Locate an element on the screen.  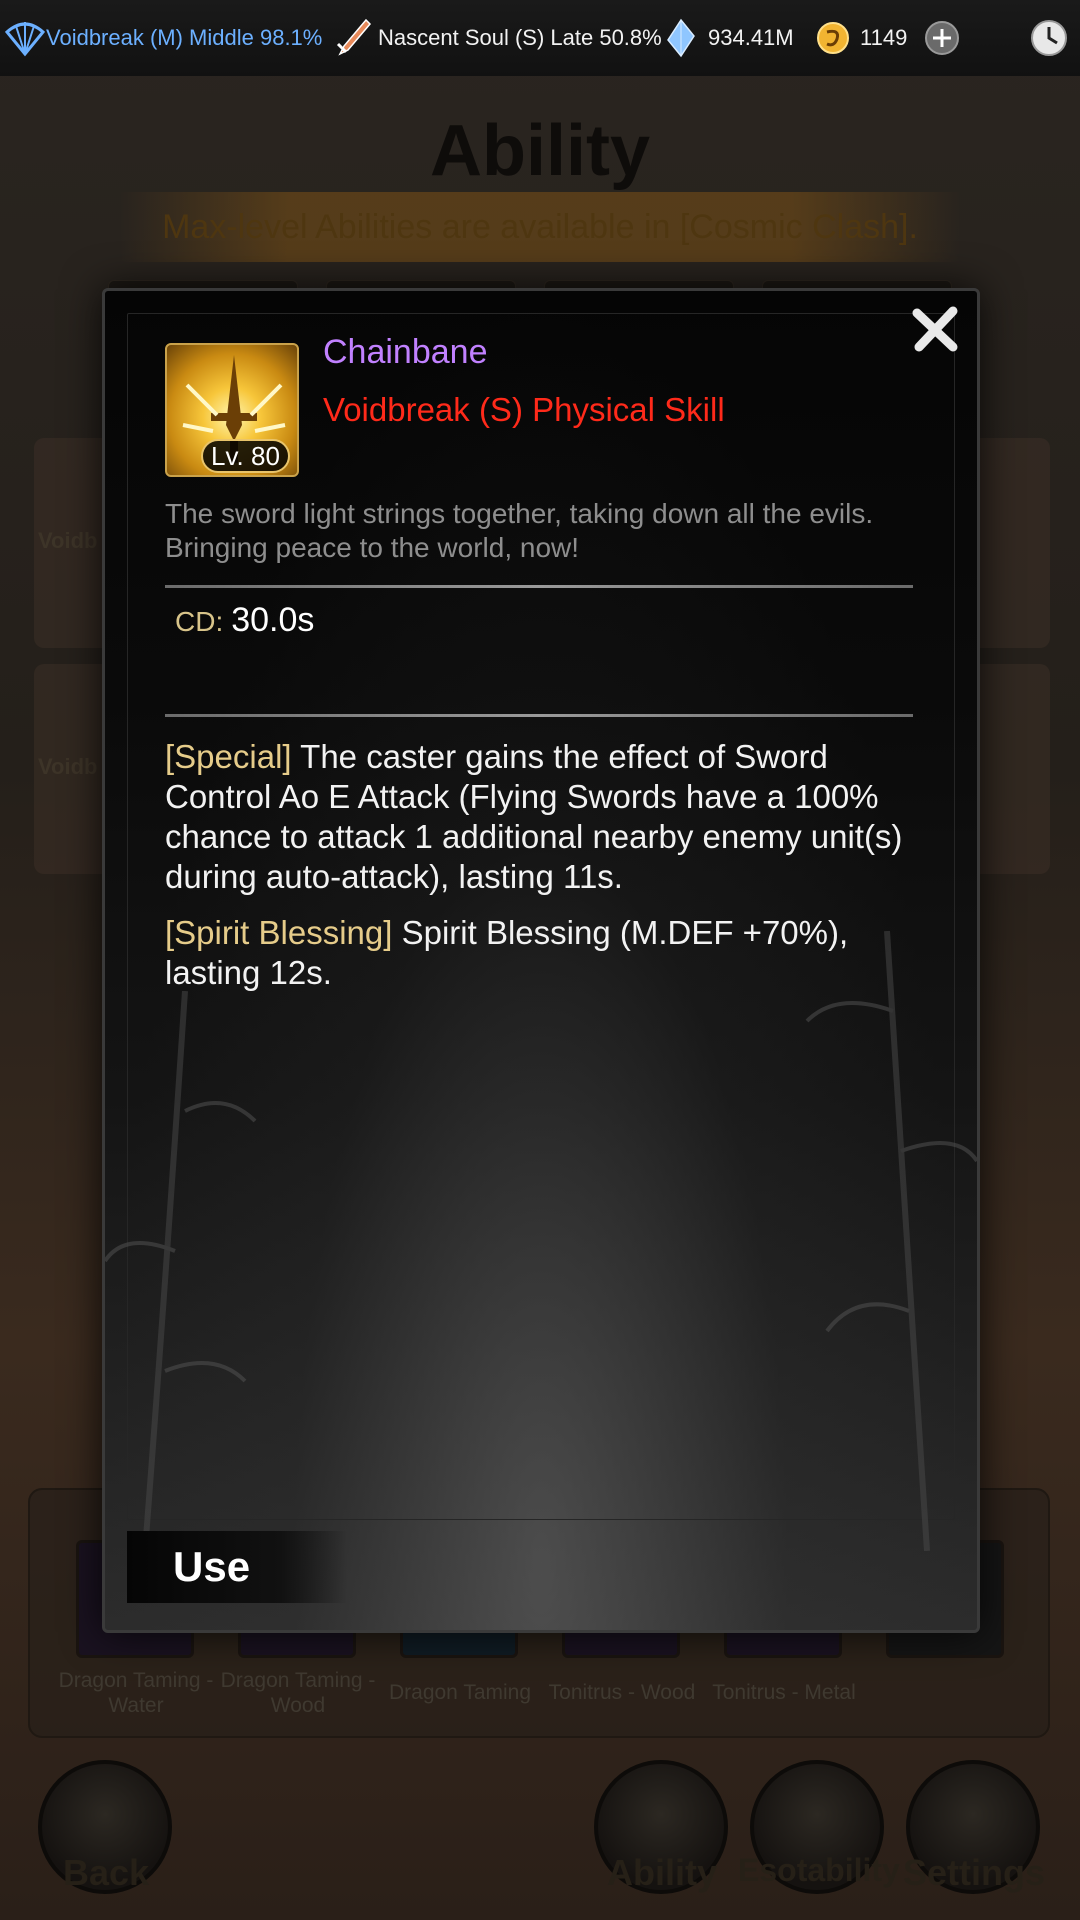
crystal-balance: 934.41M is located at coordinates (730, 38).